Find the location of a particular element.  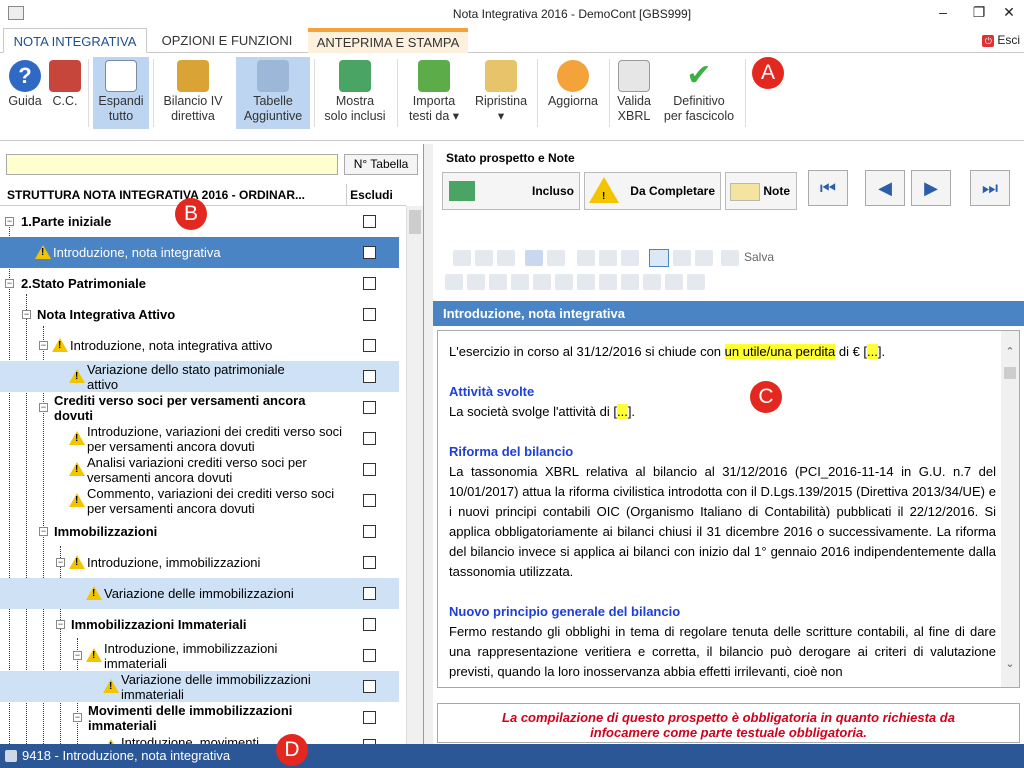

merge-cells-icon is located at coordinates (630, 282).